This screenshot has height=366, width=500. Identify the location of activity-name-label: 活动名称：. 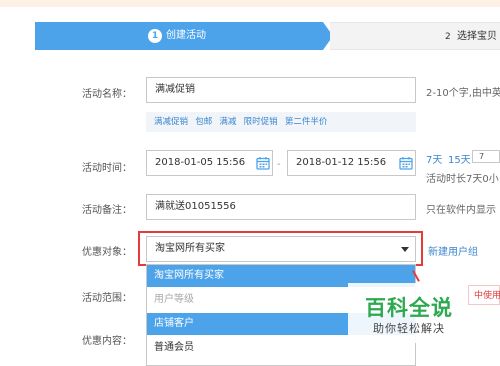
(107, 94).